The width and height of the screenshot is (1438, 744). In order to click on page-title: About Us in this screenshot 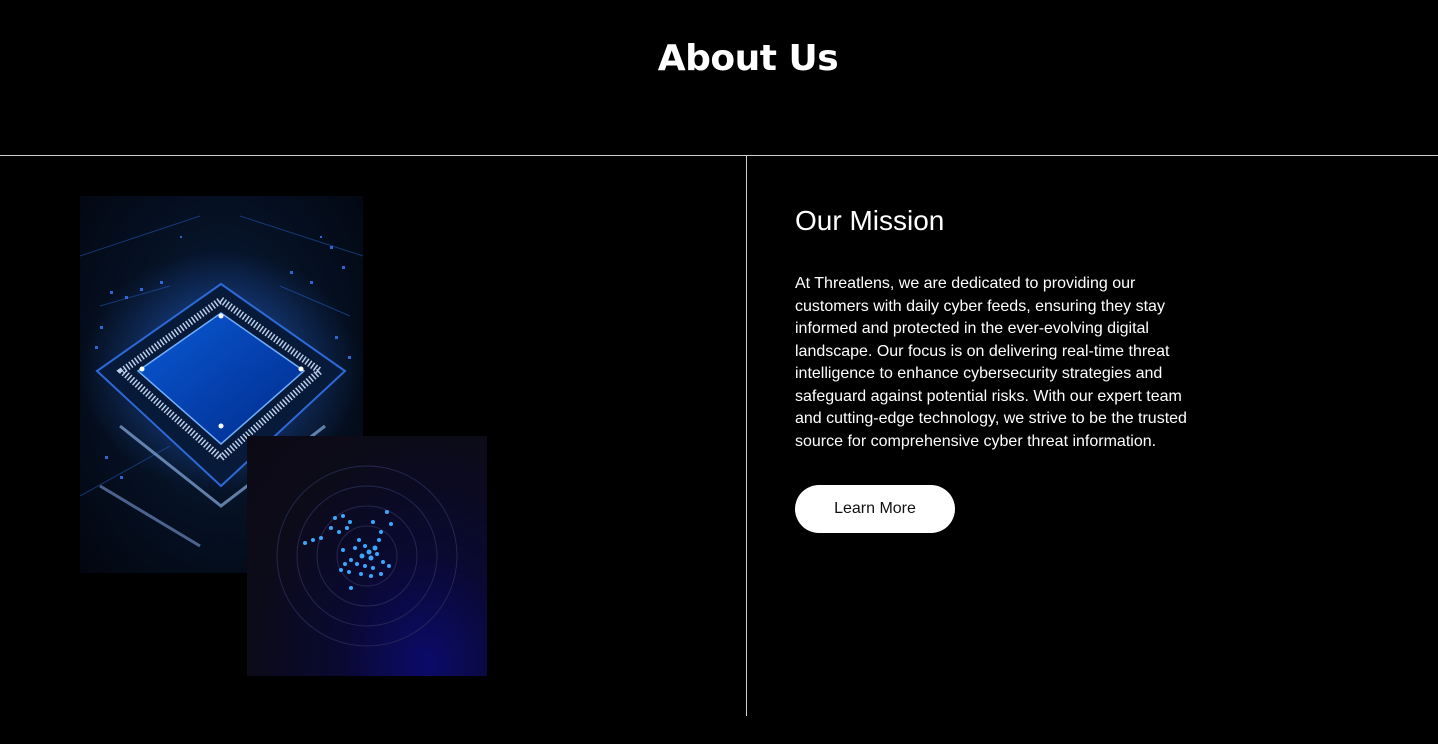, I will do `click(748, 58)`.